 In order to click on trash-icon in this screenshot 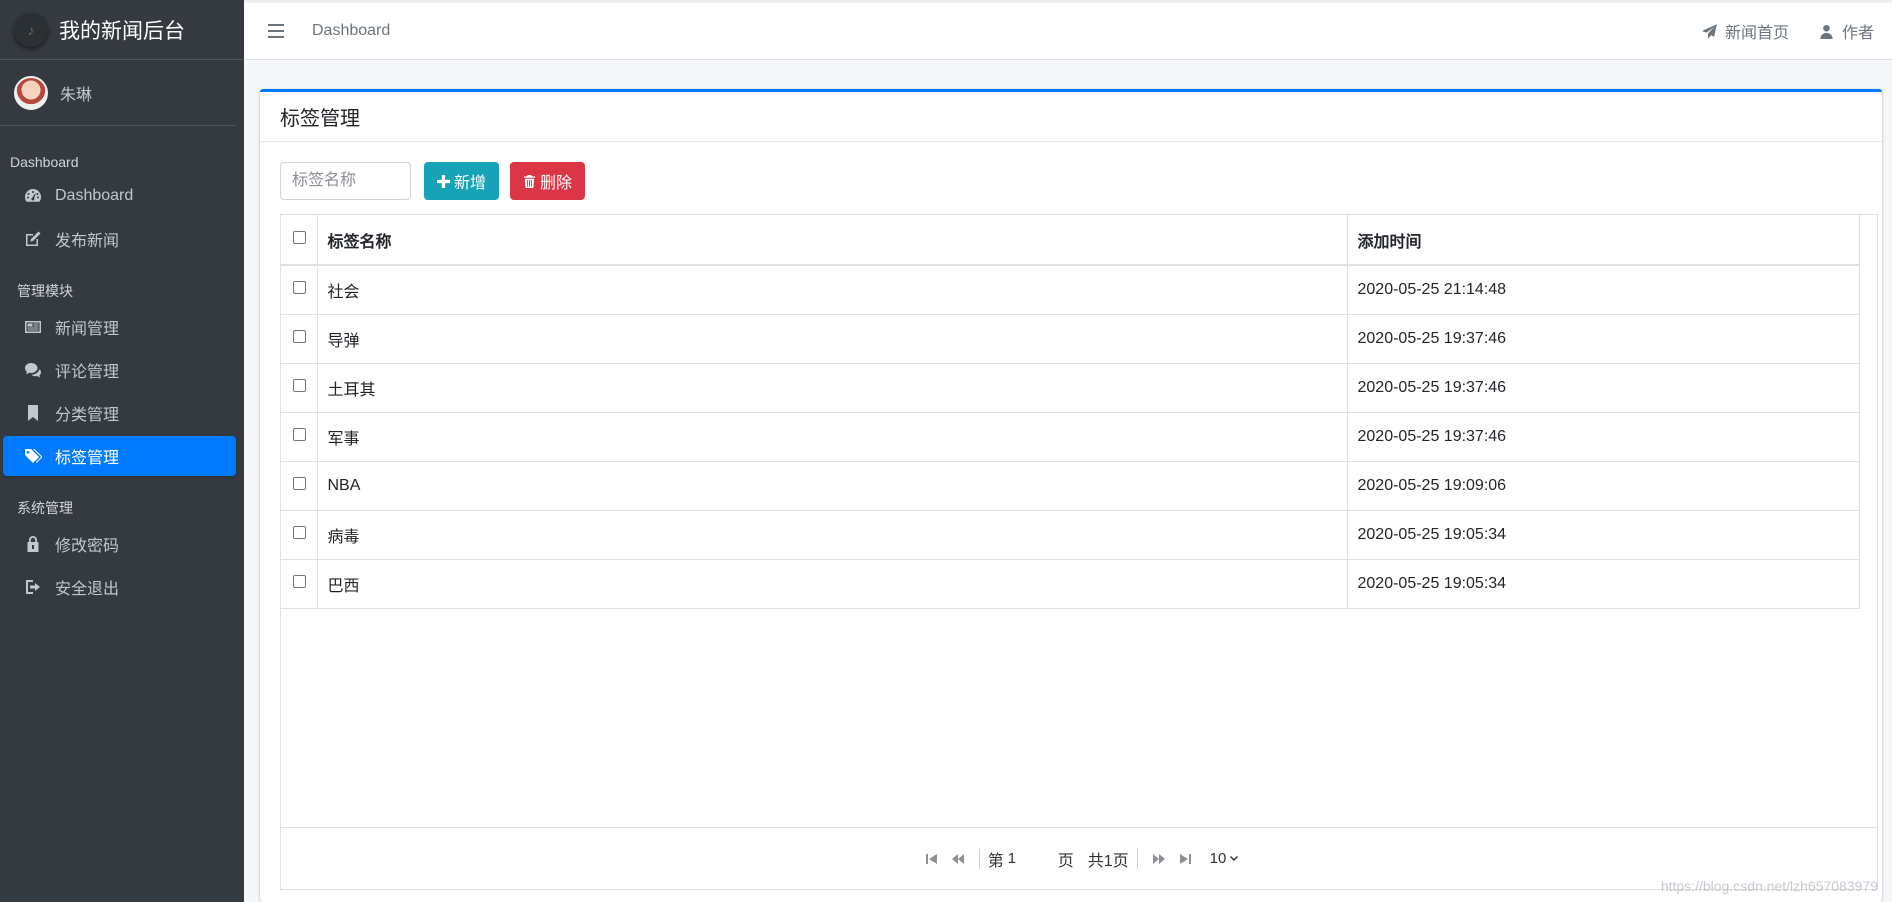, I will do `click(529, 181)`.